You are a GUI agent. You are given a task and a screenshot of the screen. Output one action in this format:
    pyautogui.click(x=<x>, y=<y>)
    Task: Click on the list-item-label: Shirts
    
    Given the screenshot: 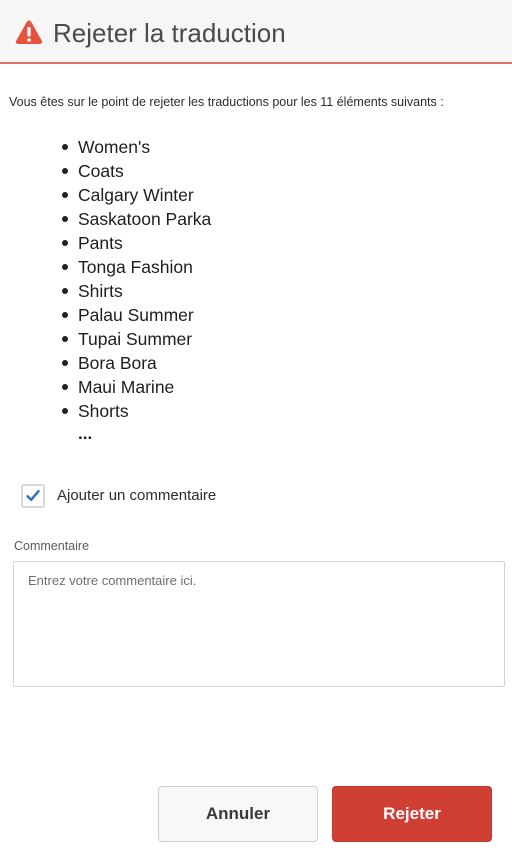 What is the action you would take?
    pyautogui.click(x=100, y=291)
    